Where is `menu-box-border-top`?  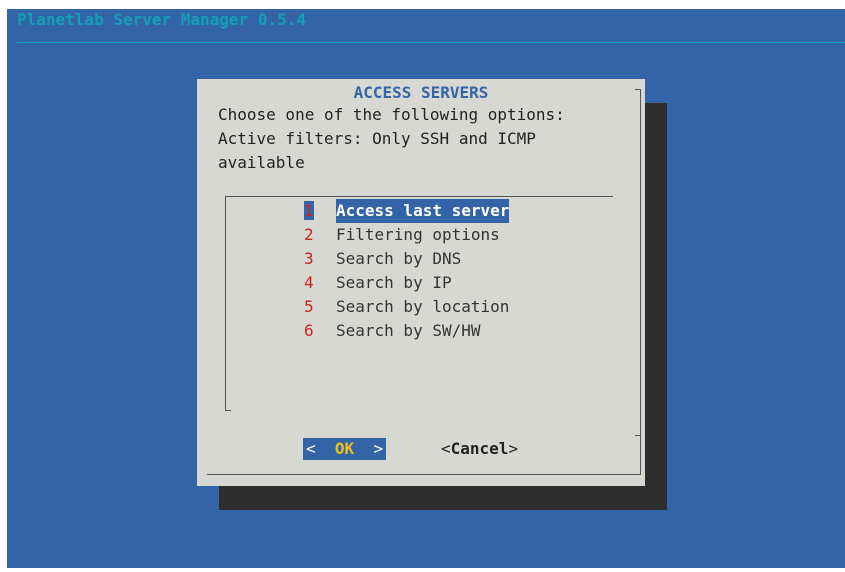 menu-box-border-top is located at coordinates (419, 196).